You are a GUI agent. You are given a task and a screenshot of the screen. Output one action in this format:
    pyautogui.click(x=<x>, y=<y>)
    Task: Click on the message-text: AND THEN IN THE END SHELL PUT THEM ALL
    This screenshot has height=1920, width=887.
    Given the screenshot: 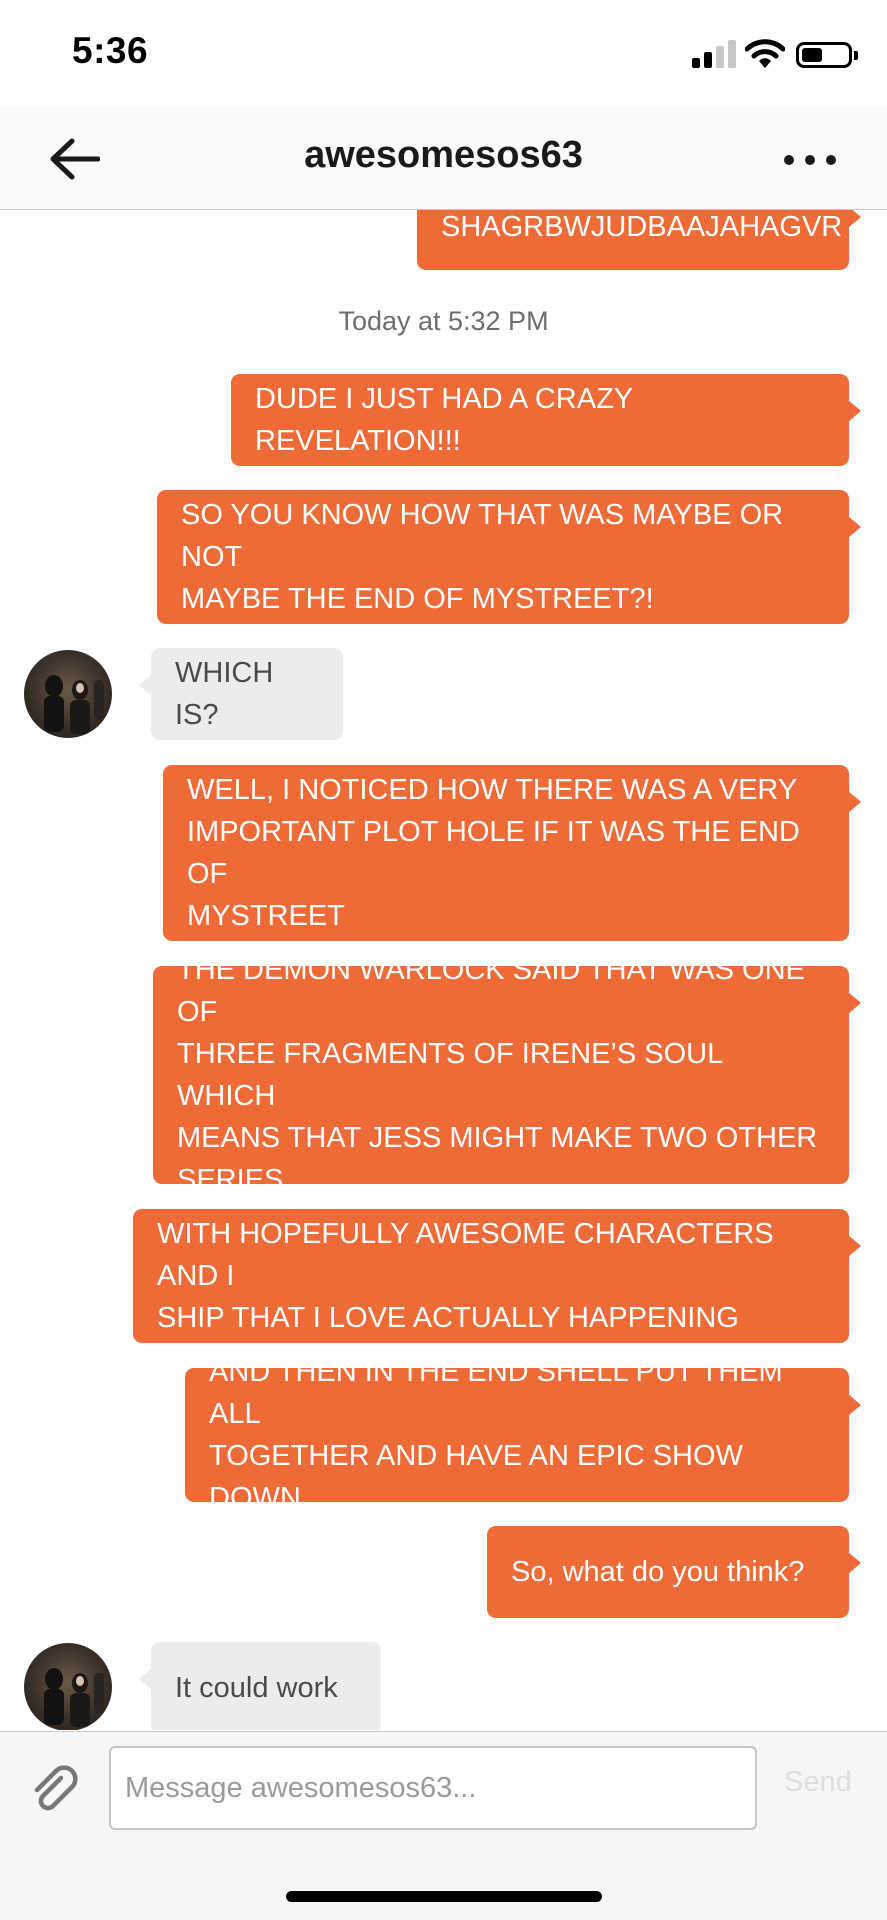 What is the action you would take?
    pyautogui.click(x=496, y=1393)
    